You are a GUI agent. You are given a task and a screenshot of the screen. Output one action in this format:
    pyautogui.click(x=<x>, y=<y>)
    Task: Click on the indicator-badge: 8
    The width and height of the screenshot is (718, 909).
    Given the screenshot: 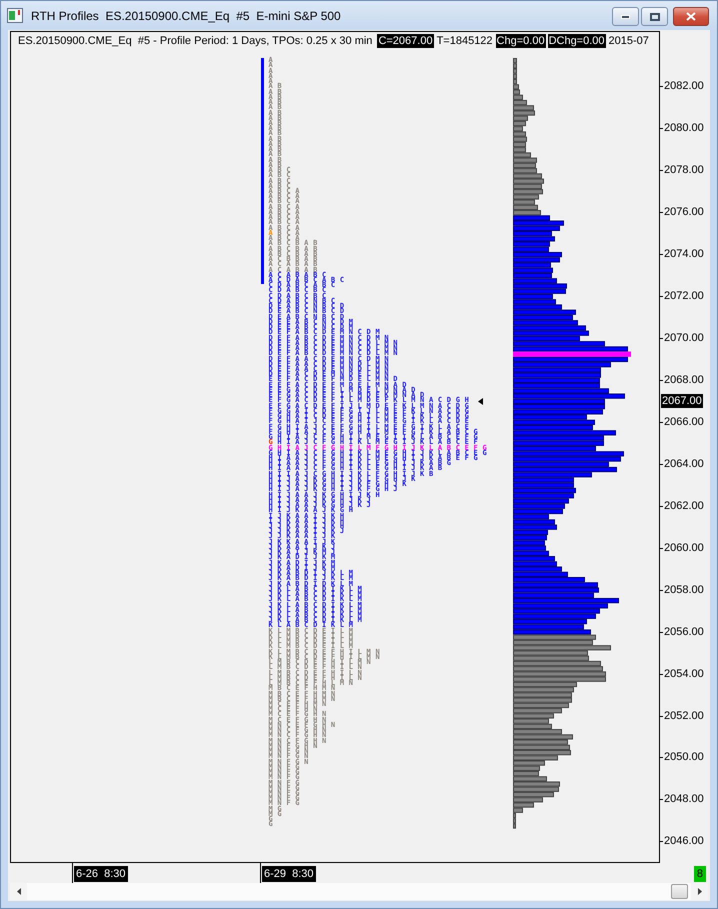 What is the action you would take?
    pyautogui.click(x=700, y=874)
    